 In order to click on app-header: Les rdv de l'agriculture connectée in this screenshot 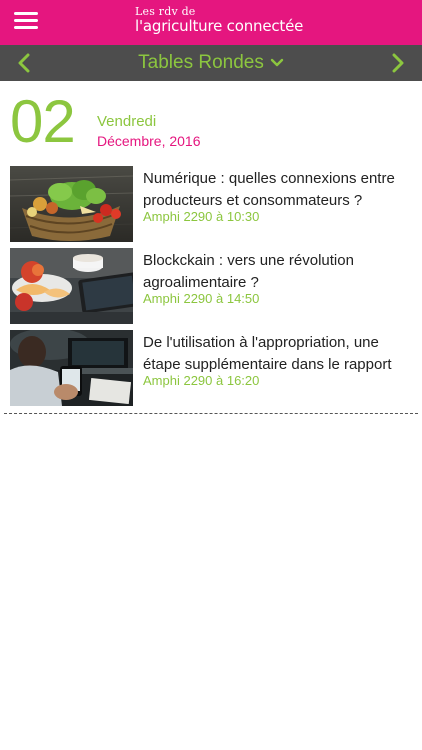, I will do `click(211, 22)`.